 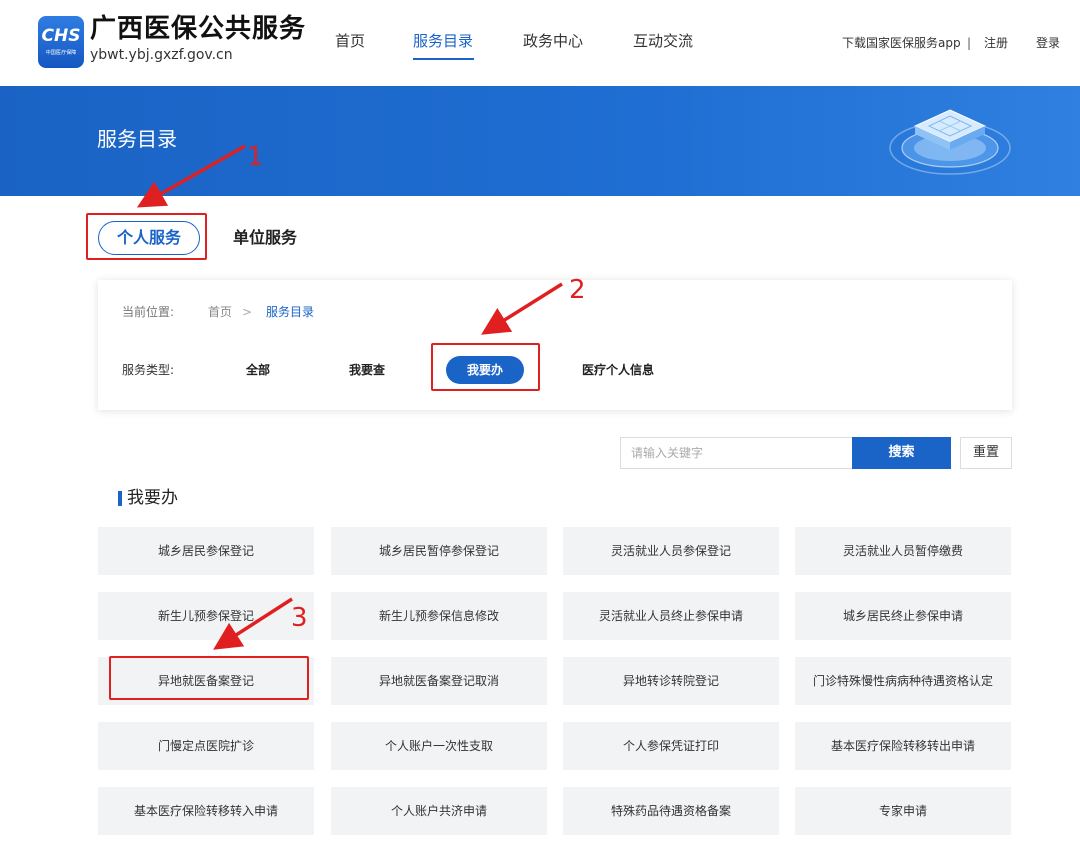 I want to click on service-item: 灵活就业人员暂停缴费, so click(x=903, y=551).